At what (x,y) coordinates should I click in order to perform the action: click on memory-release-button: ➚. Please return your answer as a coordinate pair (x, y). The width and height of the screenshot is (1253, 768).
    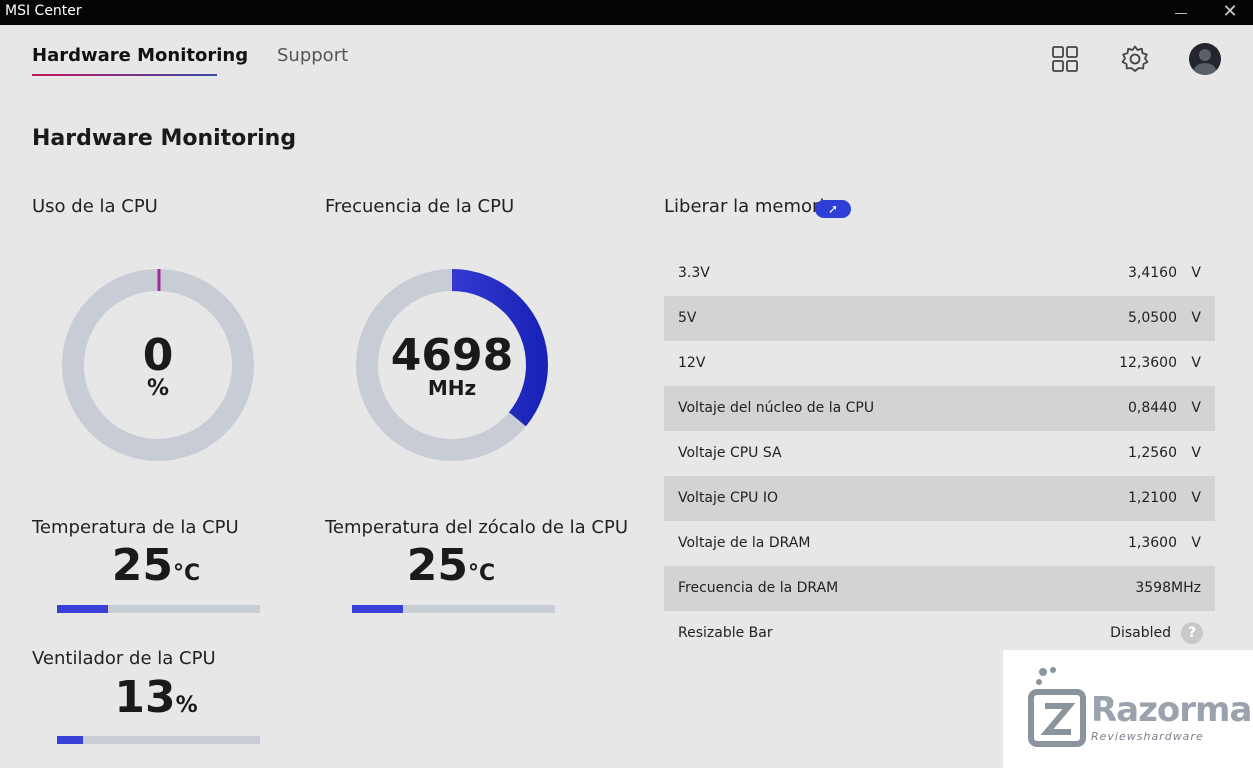
    Looking at the image, I should click on (833, 209).